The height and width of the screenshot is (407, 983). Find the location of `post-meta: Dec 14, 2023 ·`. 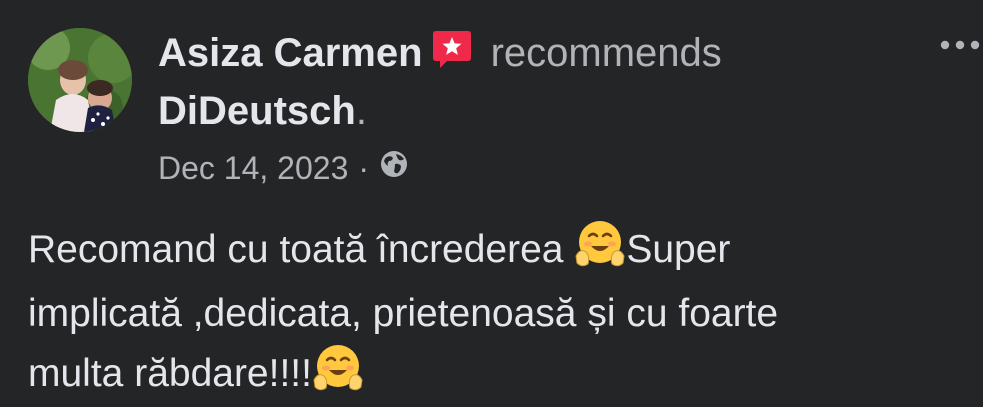

post-meta: Dec 14, 2023 · is located at coordinates (283, 168).